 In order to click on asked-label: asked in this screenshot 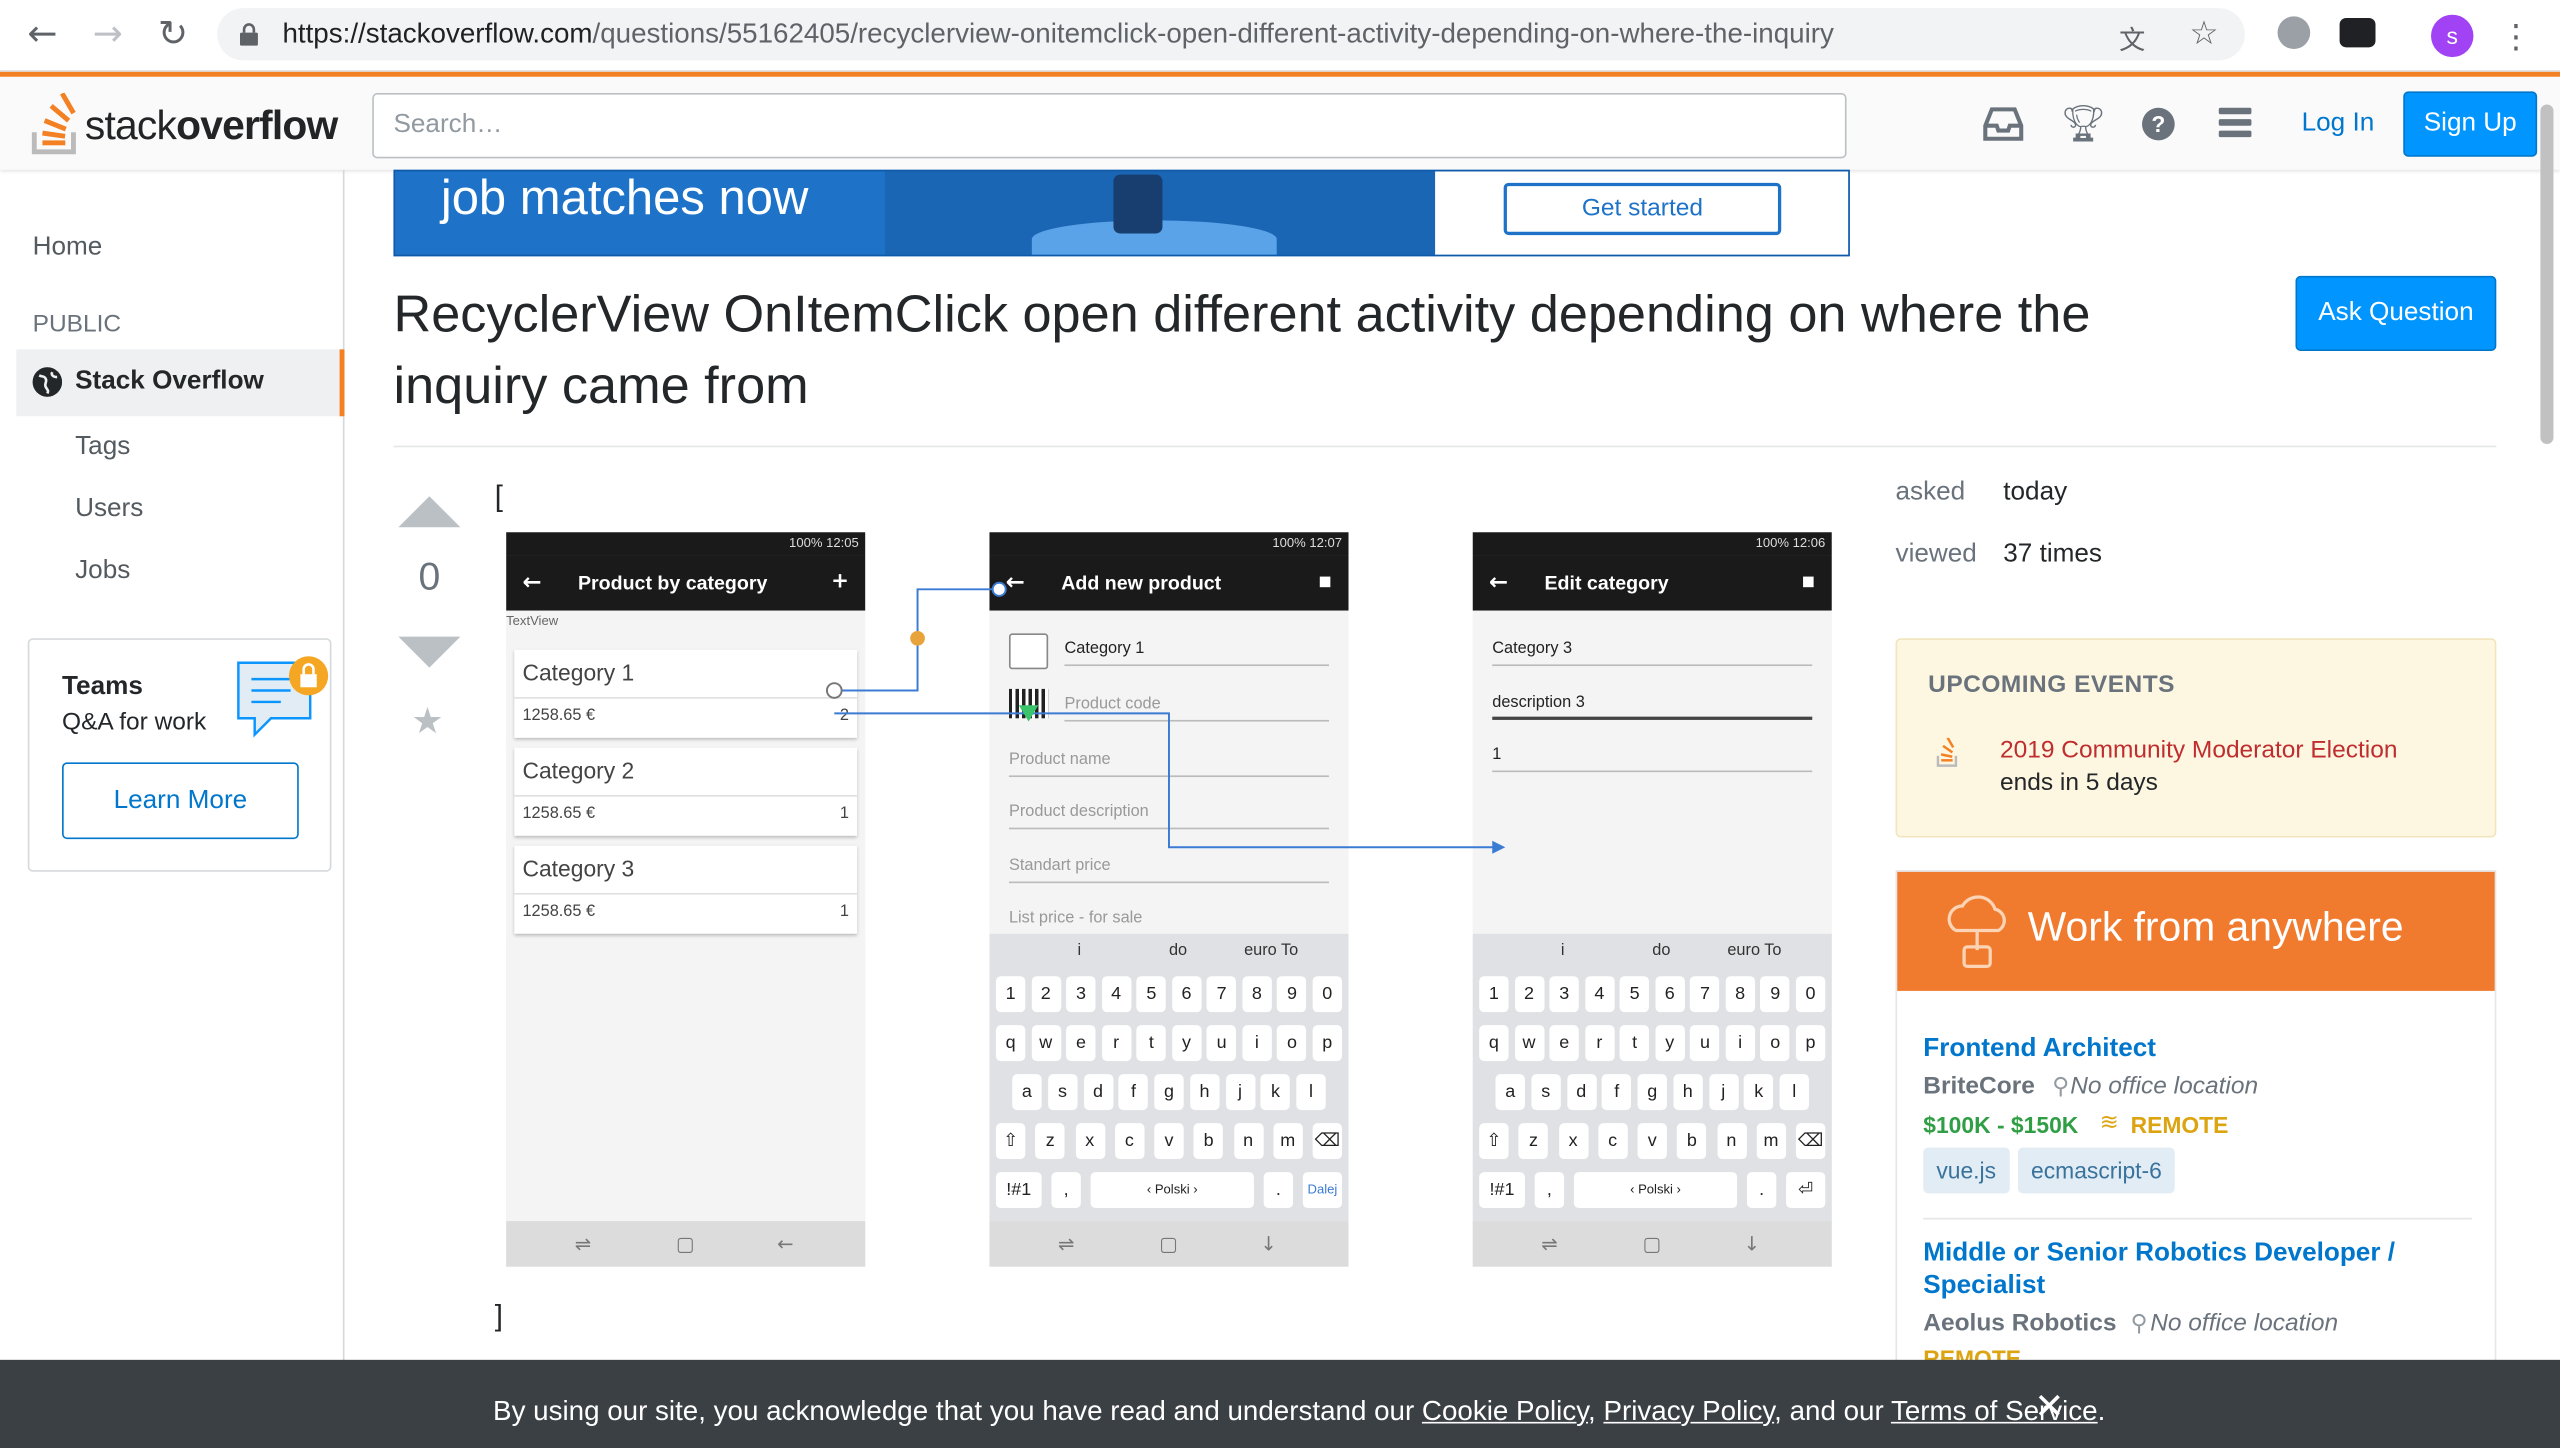, I will do `click(1930, 492)`.